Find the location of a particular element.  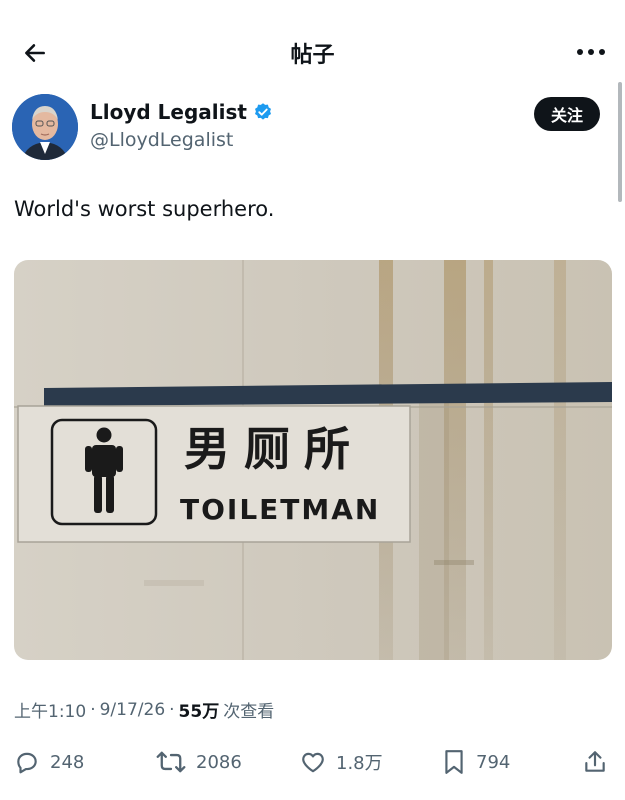

repost-button: 2086 is located at coordinates (199, 762).